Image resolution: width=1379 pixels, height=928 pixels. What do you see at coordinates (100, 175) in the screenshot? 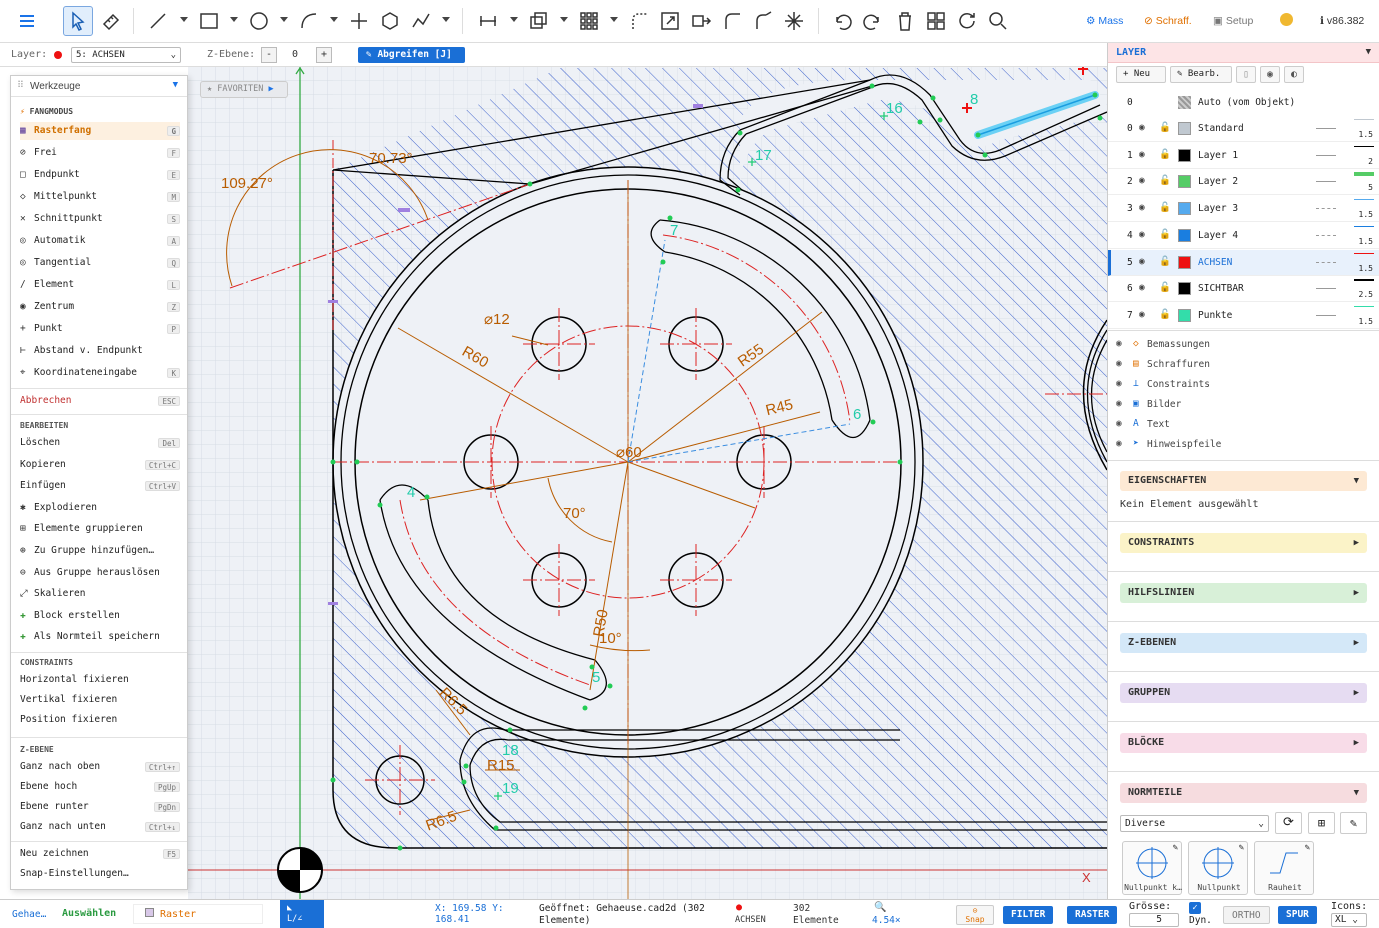
I see `fang-item-2: □ Endpunkt E` at bounding box center [100, 175].